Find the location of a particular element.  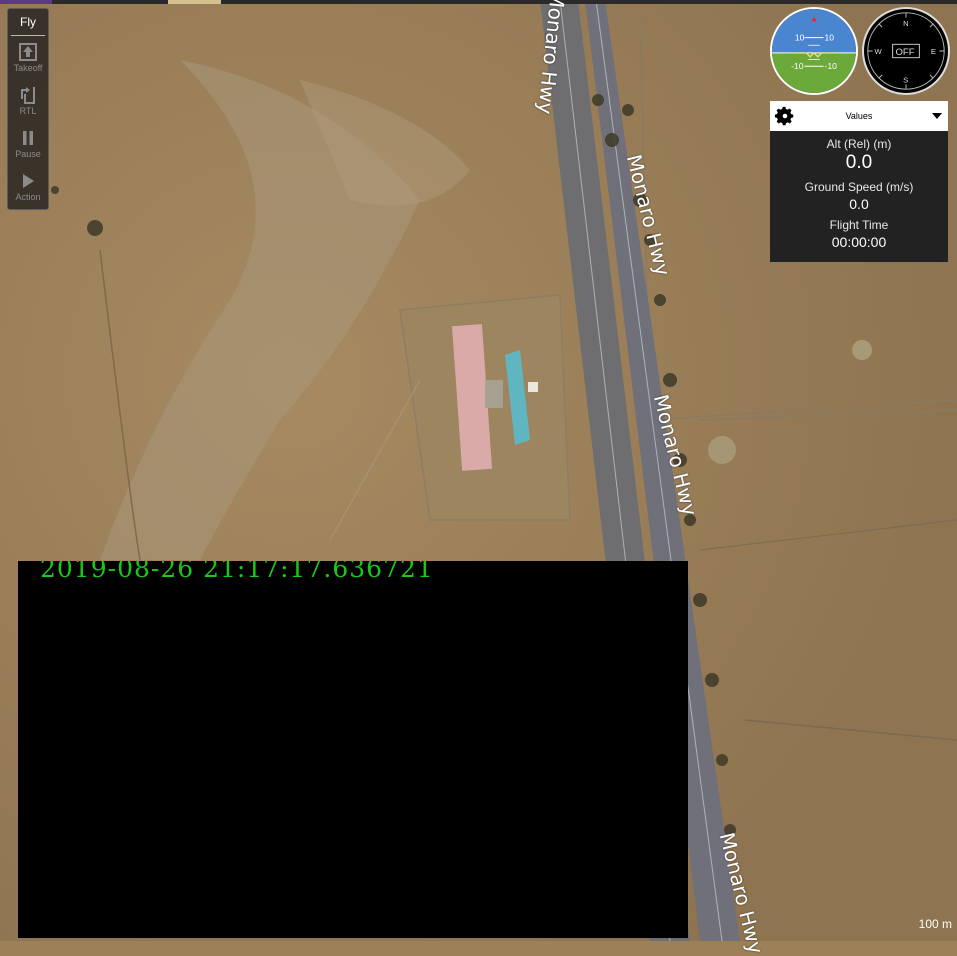

takeoff-button: Takeoff is located at coordinates (28, 57).